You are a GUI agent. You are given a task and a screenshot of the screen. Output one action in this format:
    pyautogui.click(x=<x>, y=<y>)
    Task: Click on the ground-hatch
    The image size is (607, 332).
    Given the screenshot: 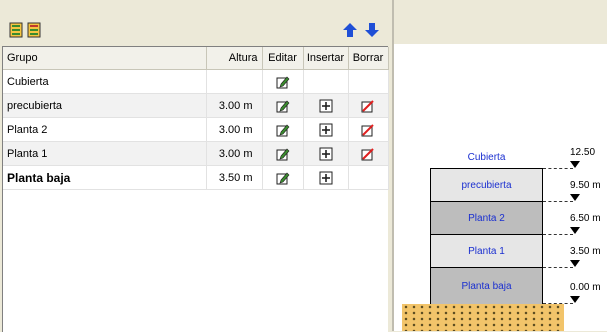 What is the action you would take?
    pyautogui.click(x=483, y=317)
    